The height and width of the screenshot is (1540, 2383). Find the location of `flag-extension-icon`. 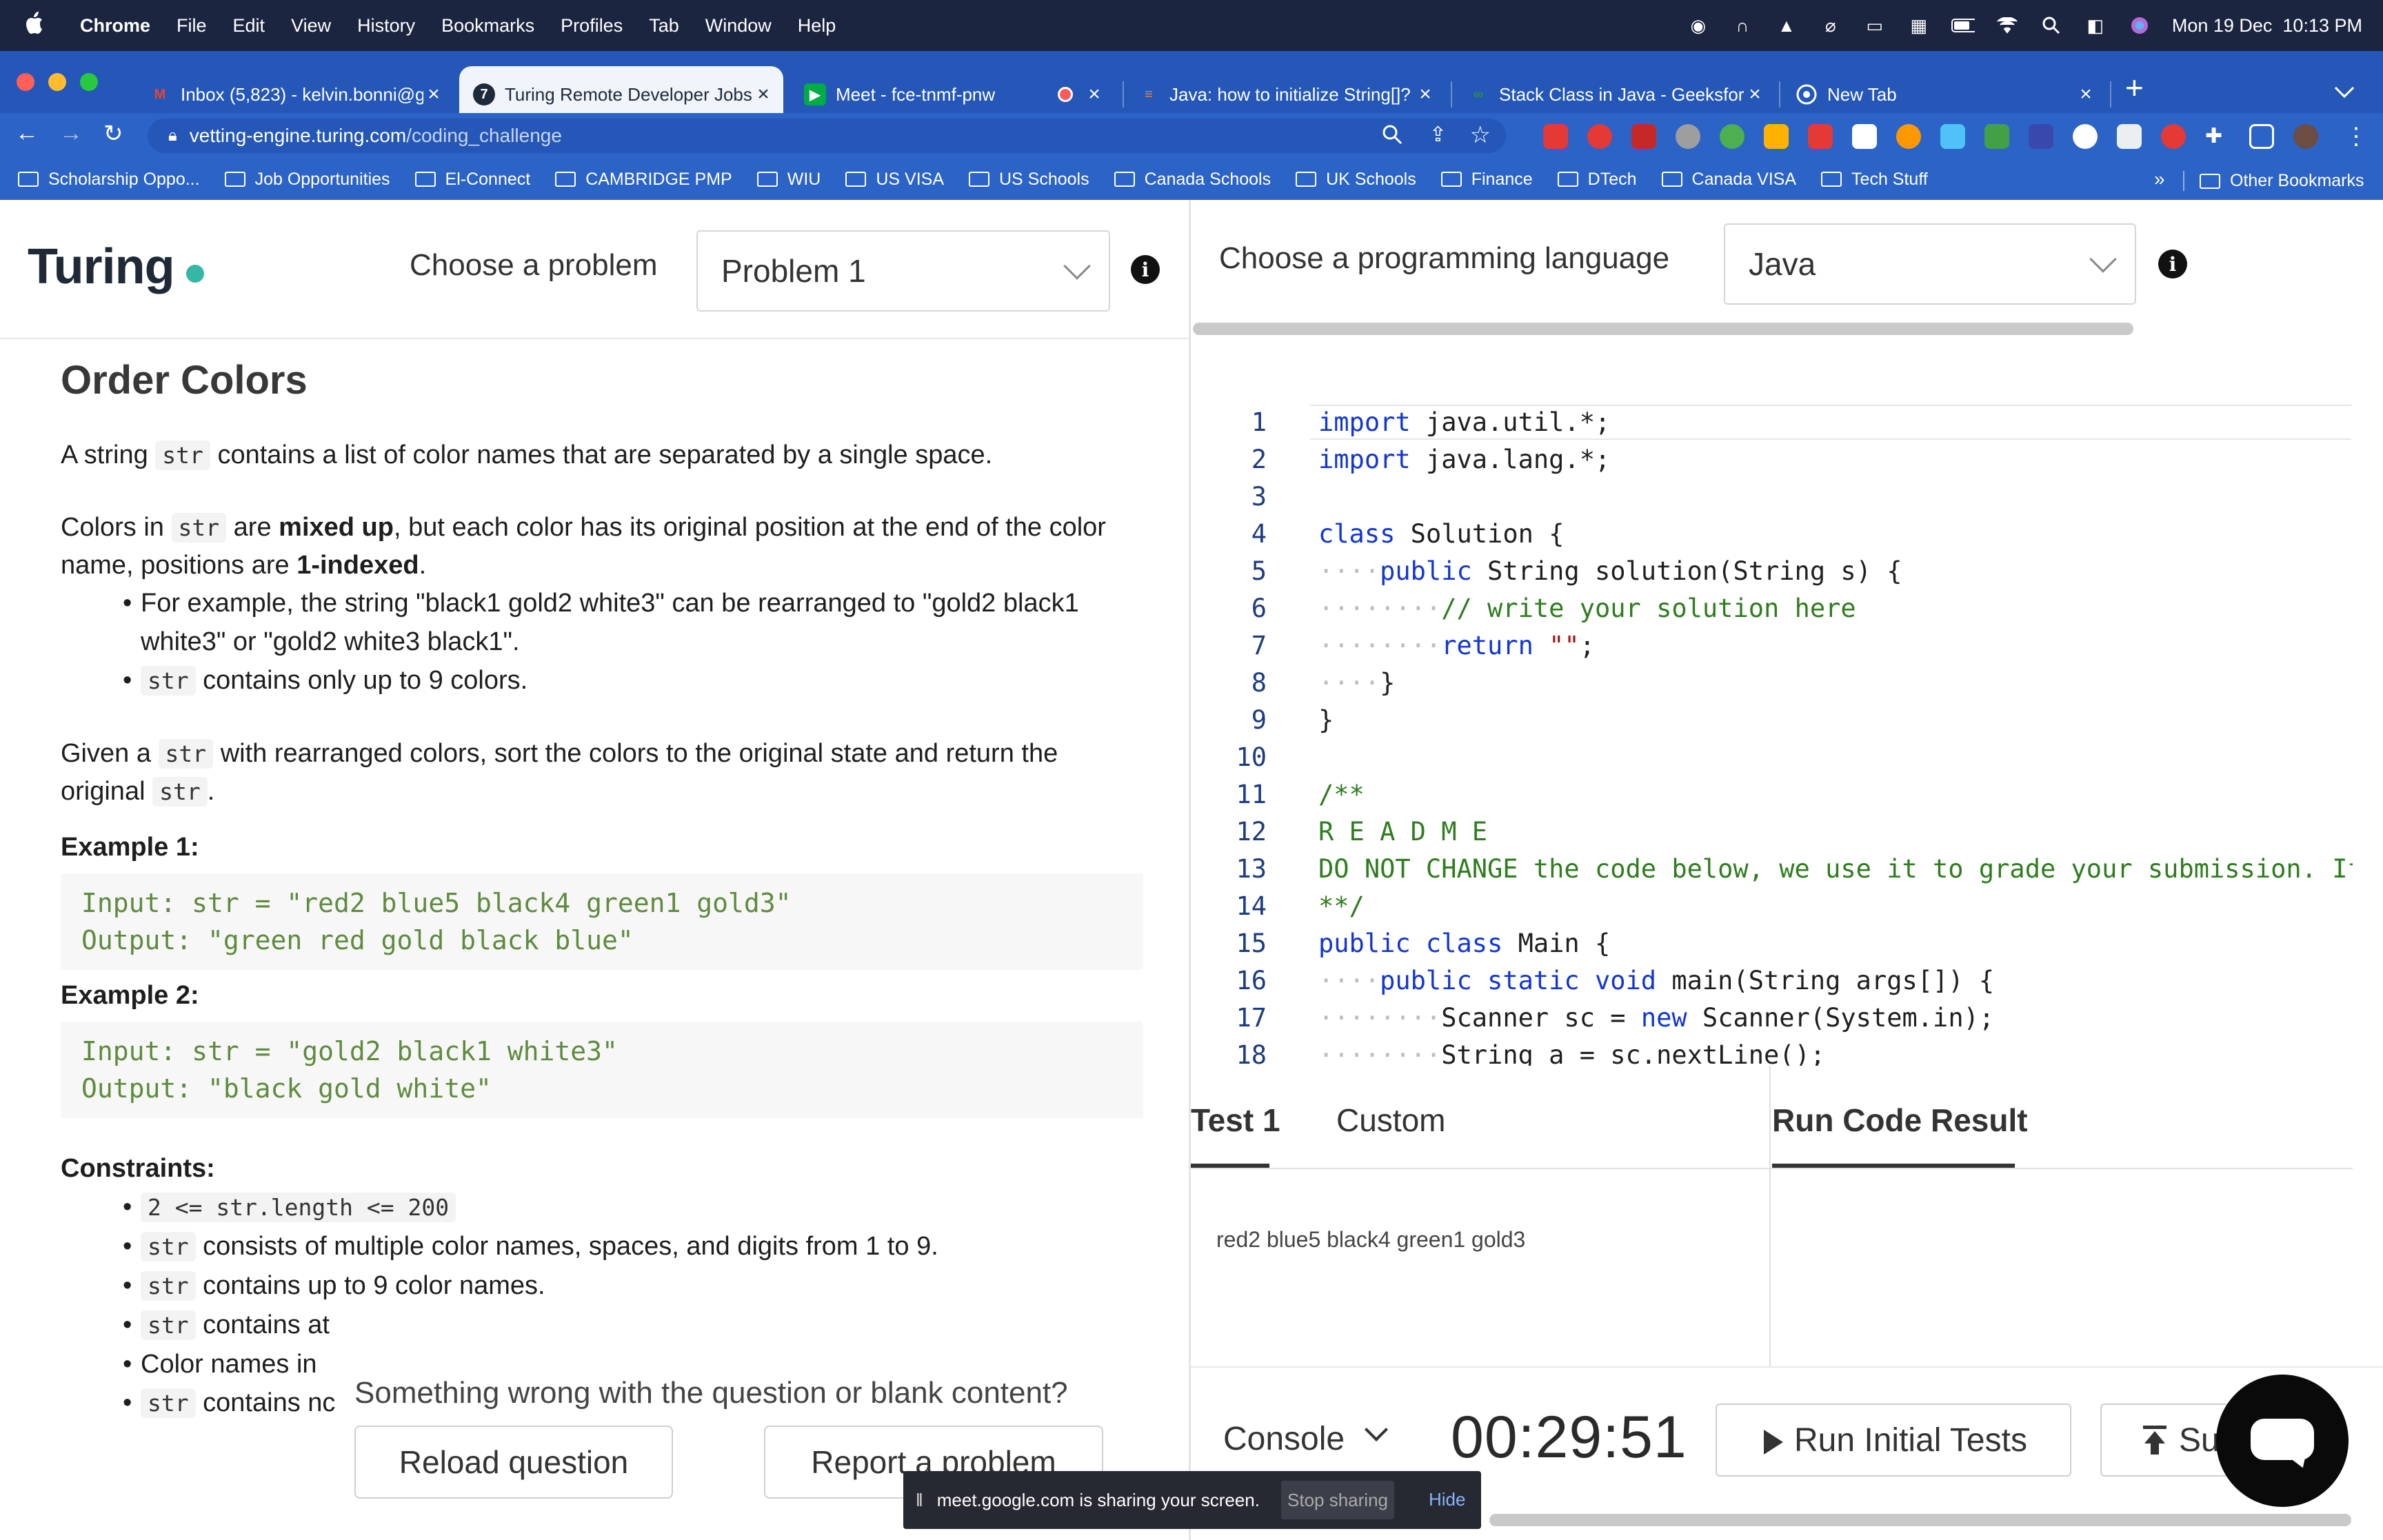

flag-extension-icon is located at coordinates (2173, 137).